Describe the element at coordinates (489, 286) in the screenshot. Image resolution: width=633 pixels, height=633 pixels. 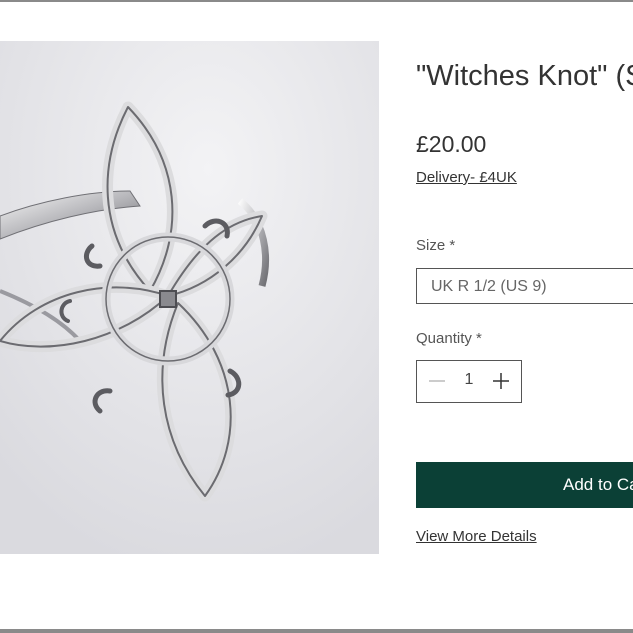
I see `size-selected-value: UK R 1/2 (US 9)` at that location.